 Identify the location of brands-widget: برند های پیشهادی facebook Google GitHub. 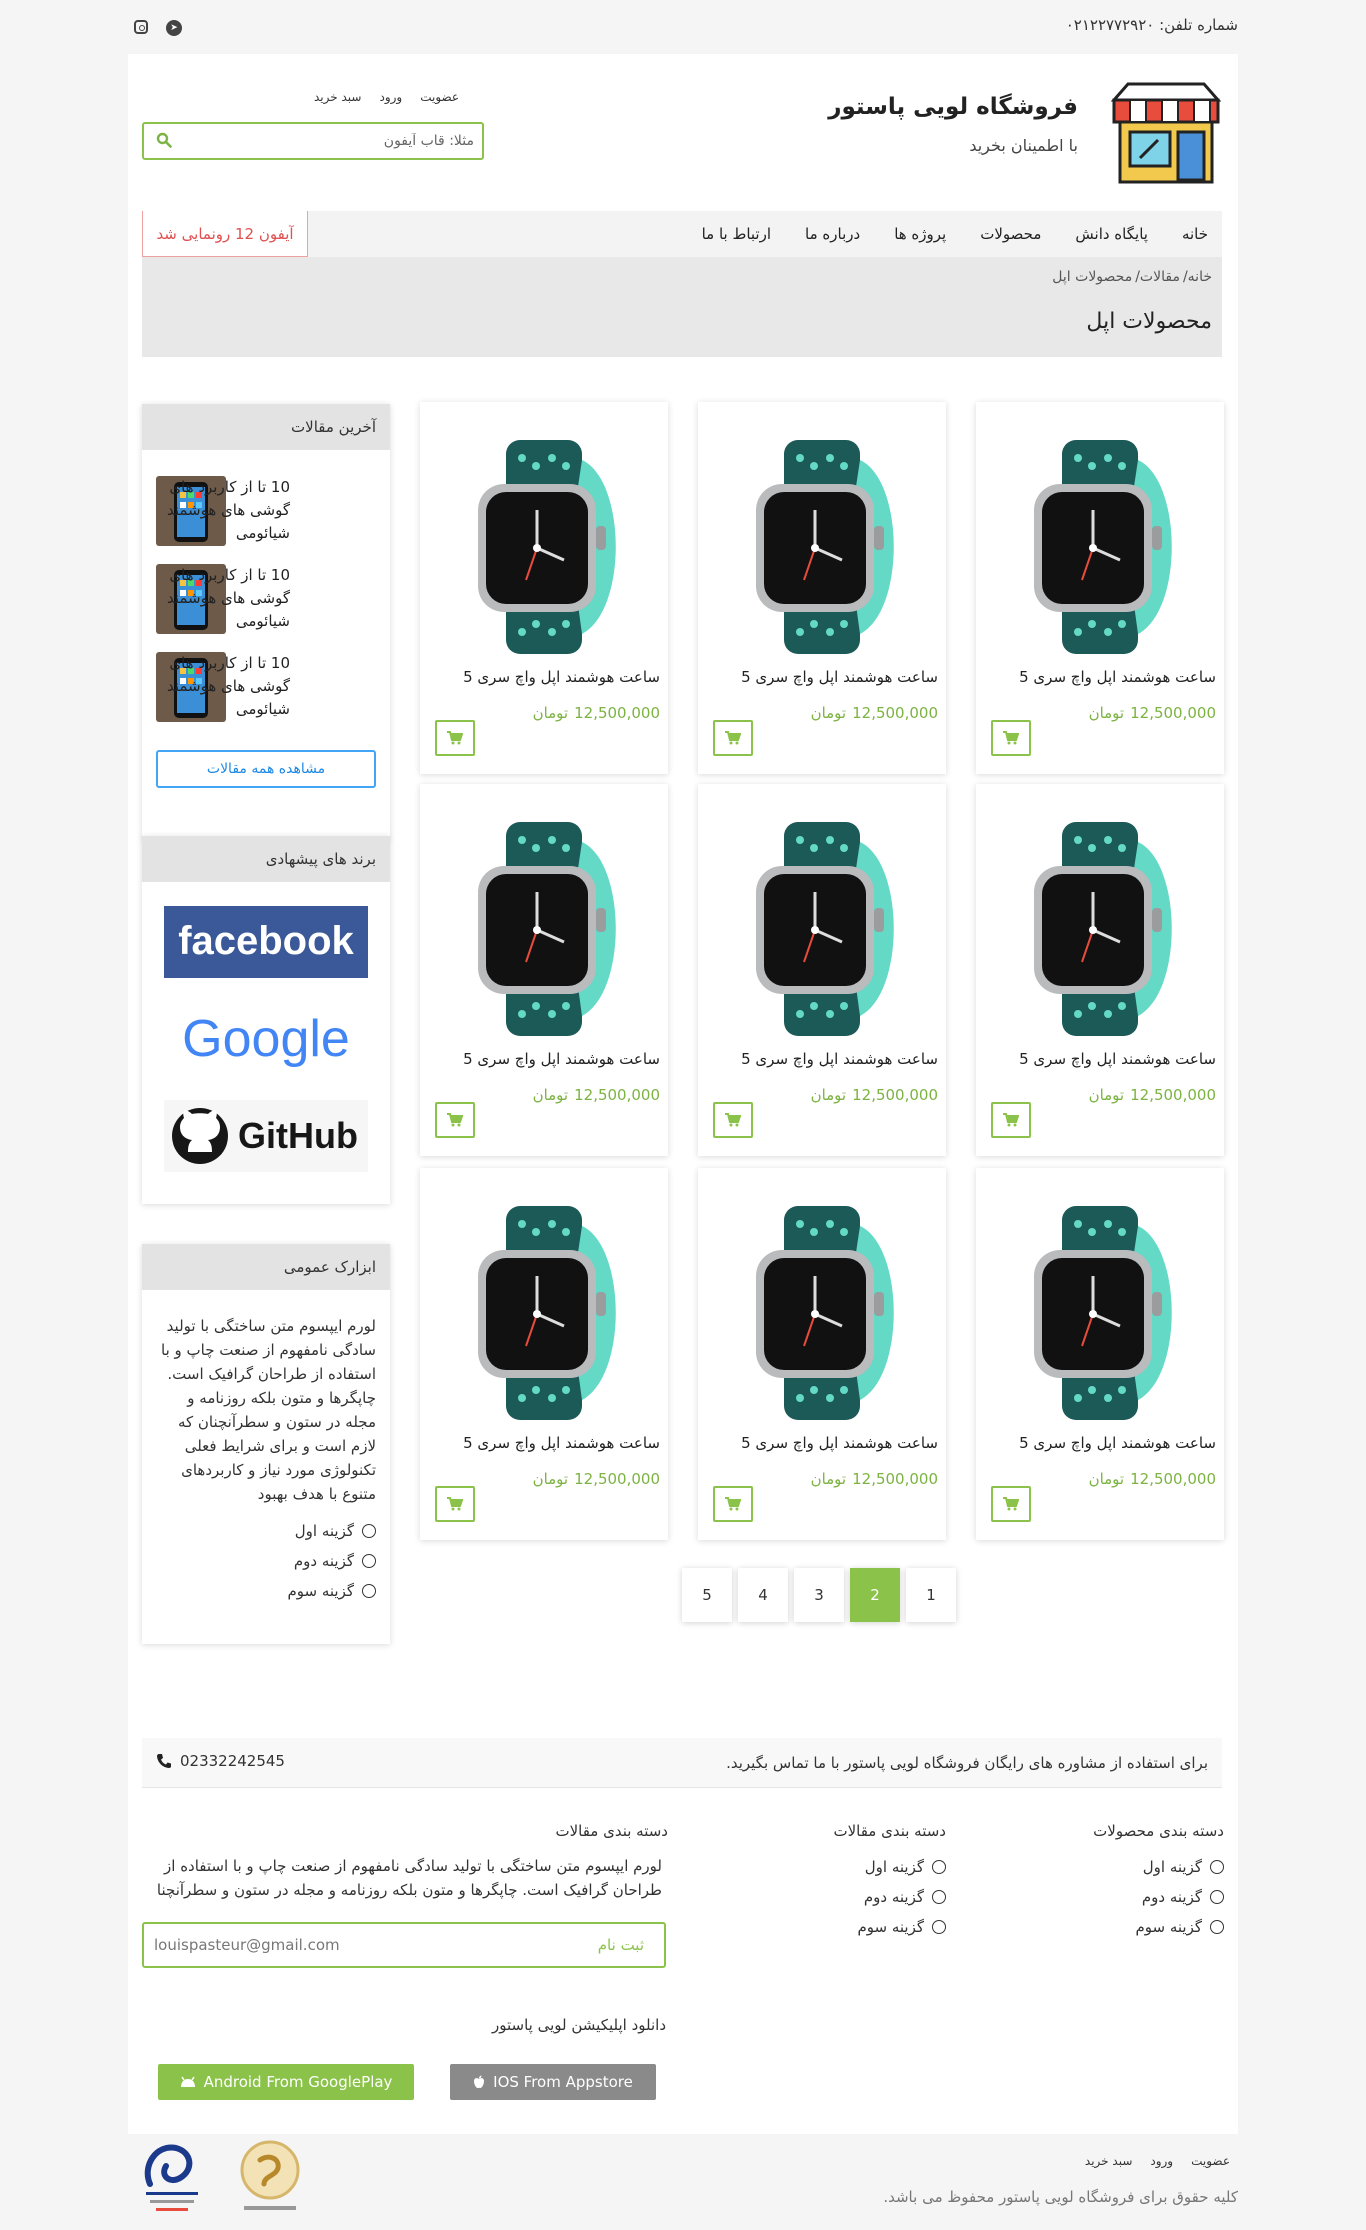
(266, 1020).